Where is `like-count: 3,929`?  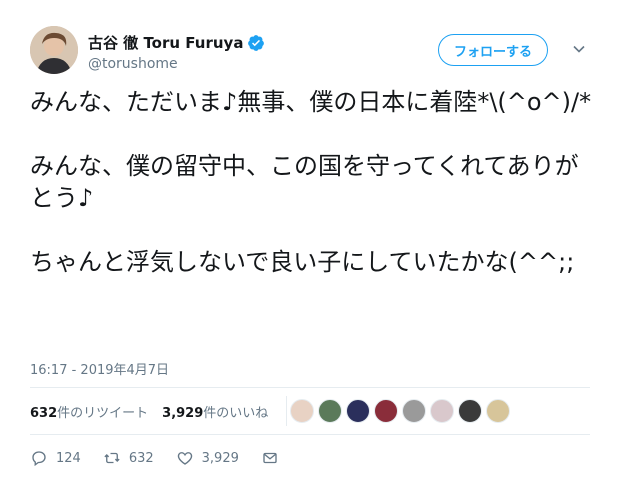
like-count: 3,929 is located at coordinates (220, 458).